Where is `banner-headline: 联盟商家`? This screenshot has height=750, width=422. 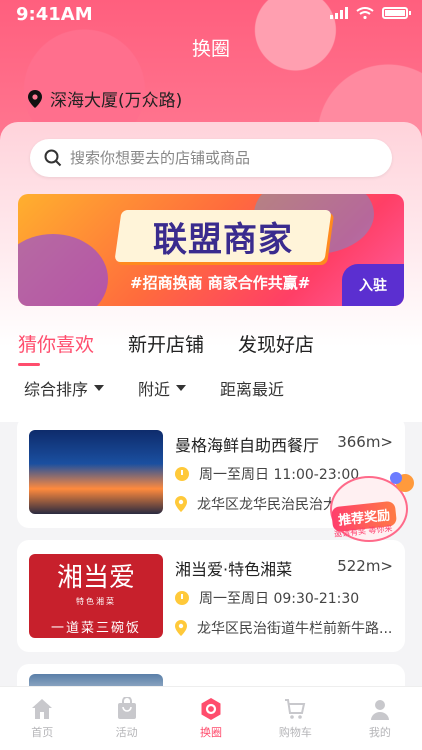
banner-headline: 联盟商家 is located at coordinates (223, 240).